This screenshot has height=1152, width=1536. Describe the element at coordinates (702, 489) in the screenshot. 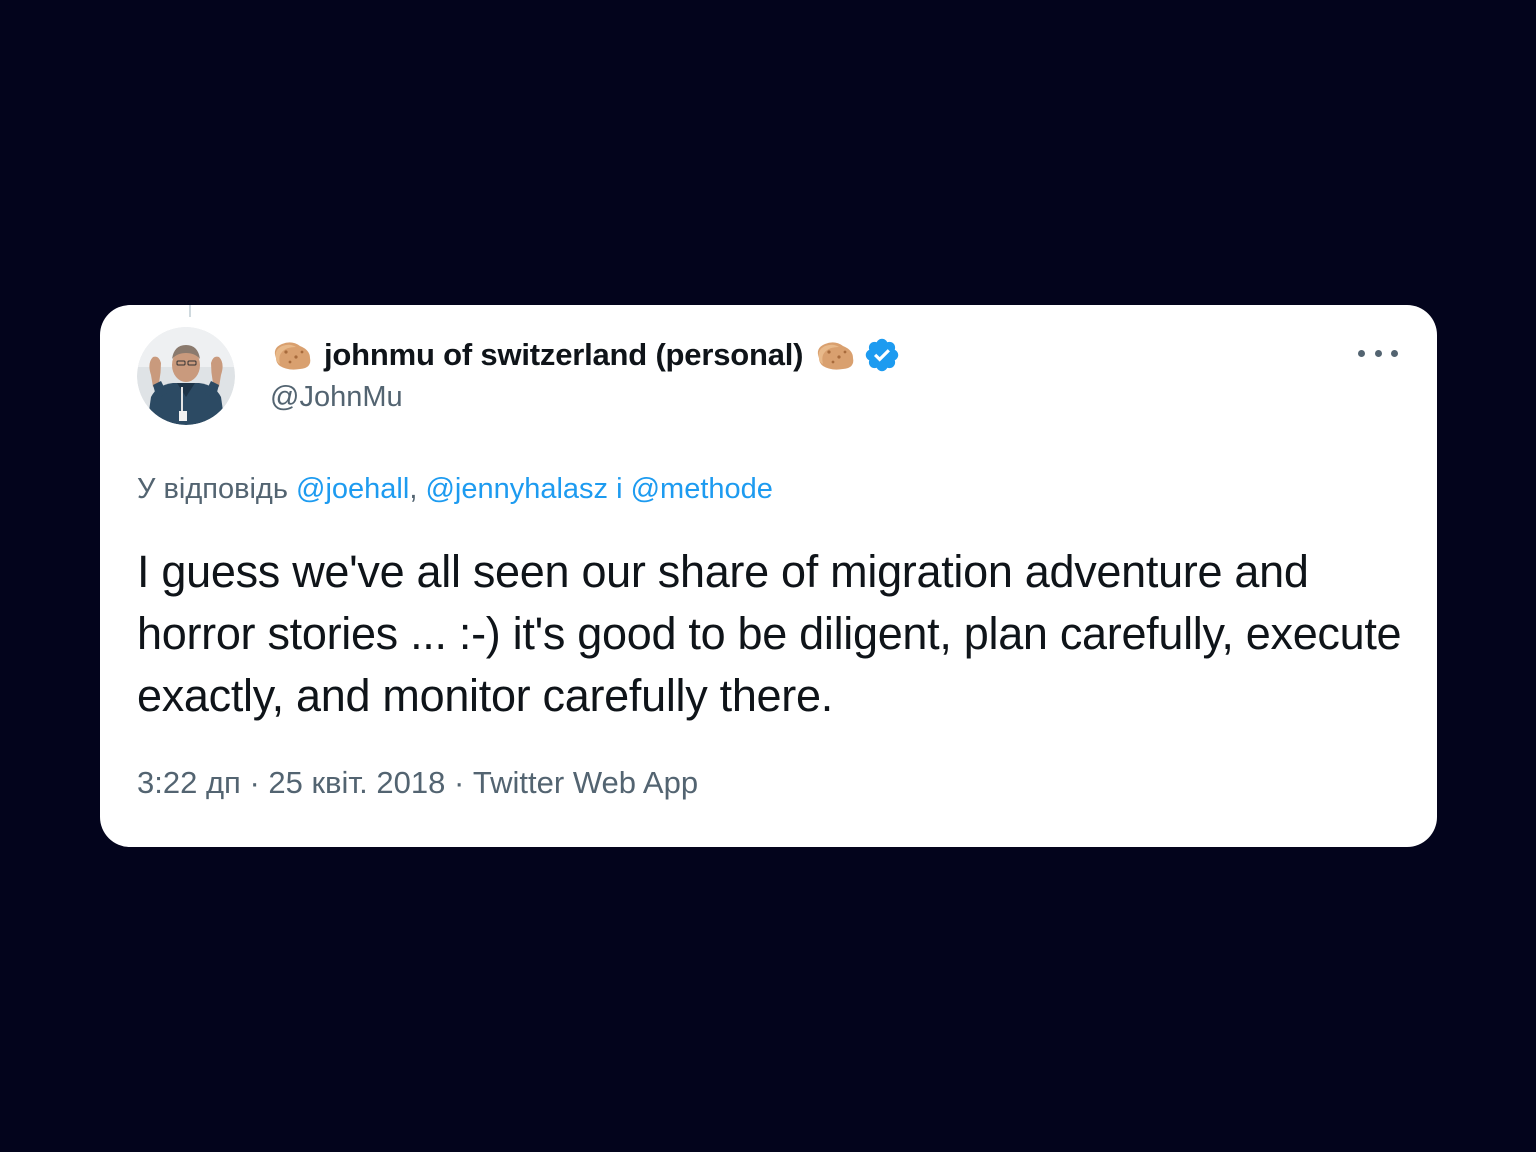

I see `mention-methode: @methode` at that location.